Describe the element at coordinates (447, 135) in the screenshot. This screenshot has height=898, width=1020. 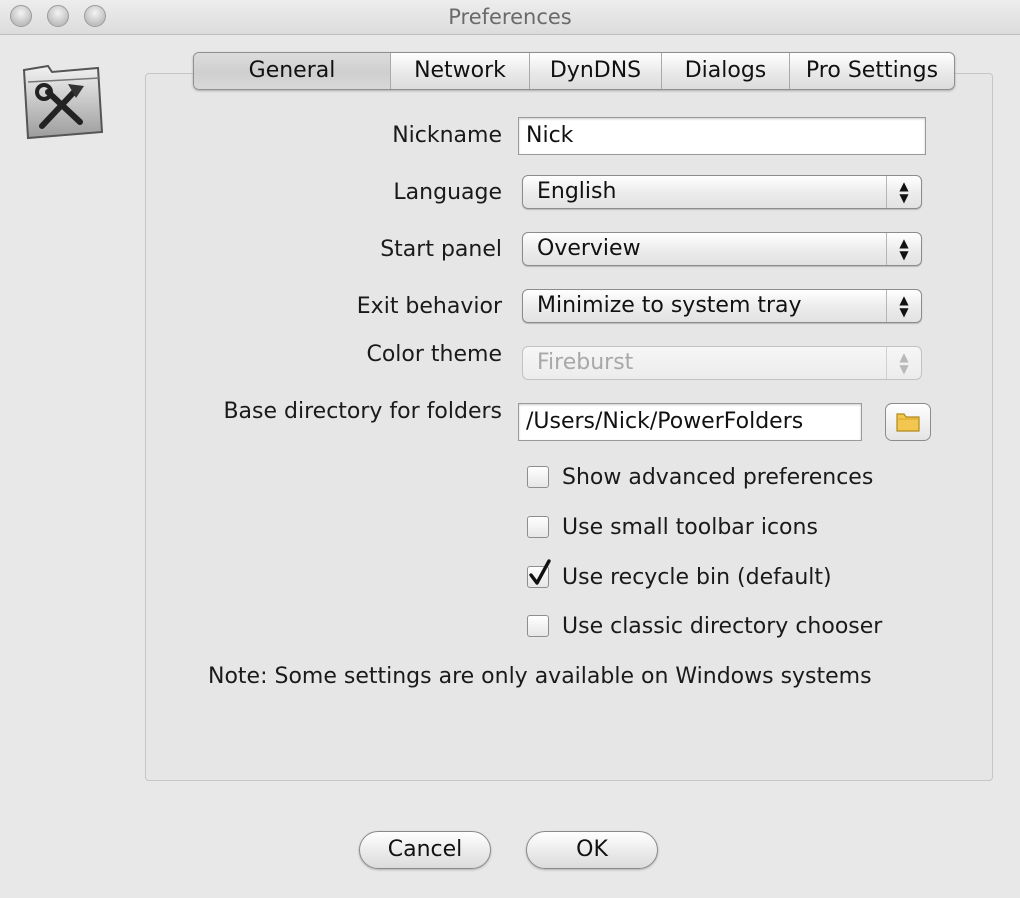
I see `nickname-label: Nickname` at that location.